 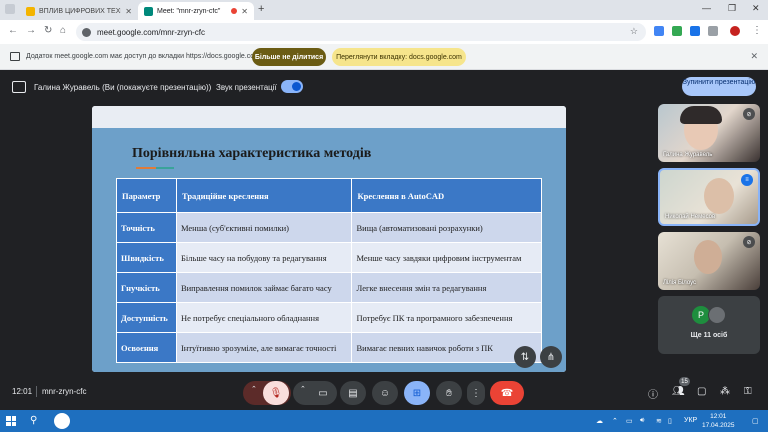 I want to click on captions-icon: ▤, so click(x=353, y=393).